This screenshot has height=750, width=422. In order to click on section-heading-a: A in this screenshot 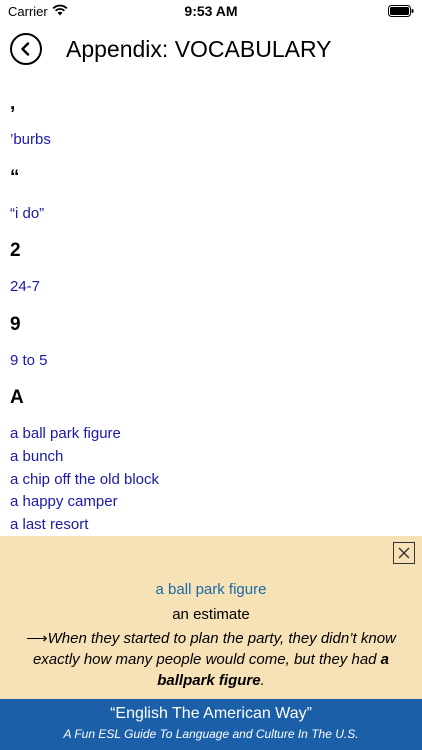, I will do `click(17, 398)`.